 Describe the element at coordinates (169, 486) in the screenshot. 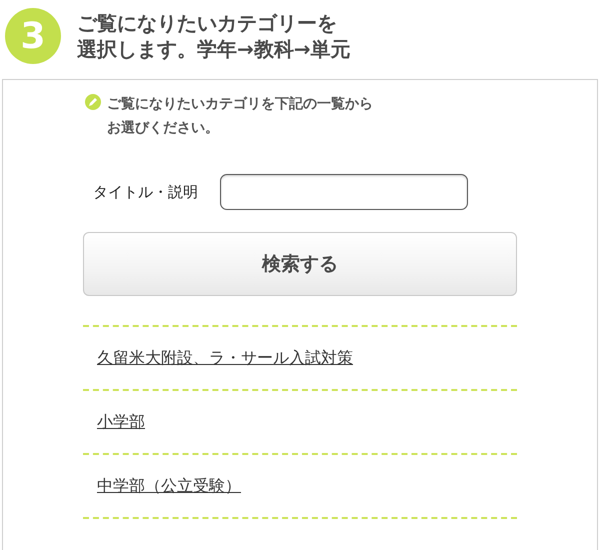

I see `category-link: 中学部（公立受験）` at that location.